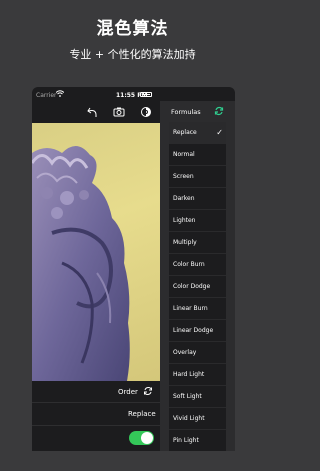 The image size is (320, 471). Describe the element at coordinates (93, 112) in the screenshot. I see `undo-icon` at that location.